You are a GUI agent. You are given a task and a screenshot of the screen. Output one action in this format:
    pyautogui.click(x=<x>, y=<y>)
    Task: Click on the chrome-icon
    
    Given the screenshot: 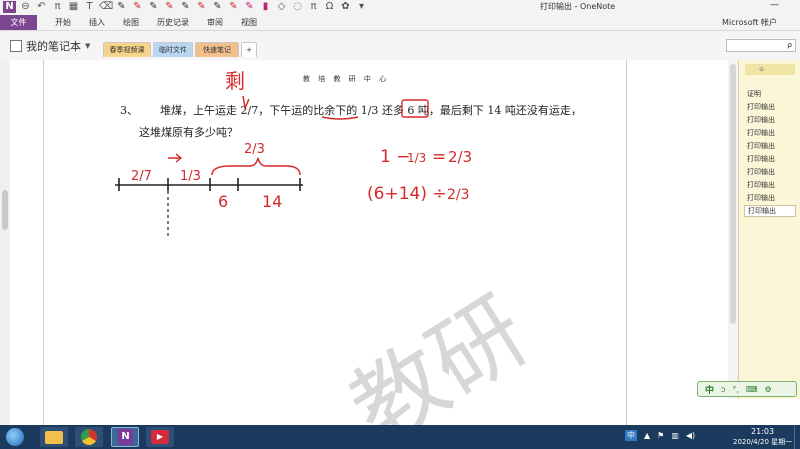 What is the action you would take?
    pyautogui.click(x=89, y=437)
    